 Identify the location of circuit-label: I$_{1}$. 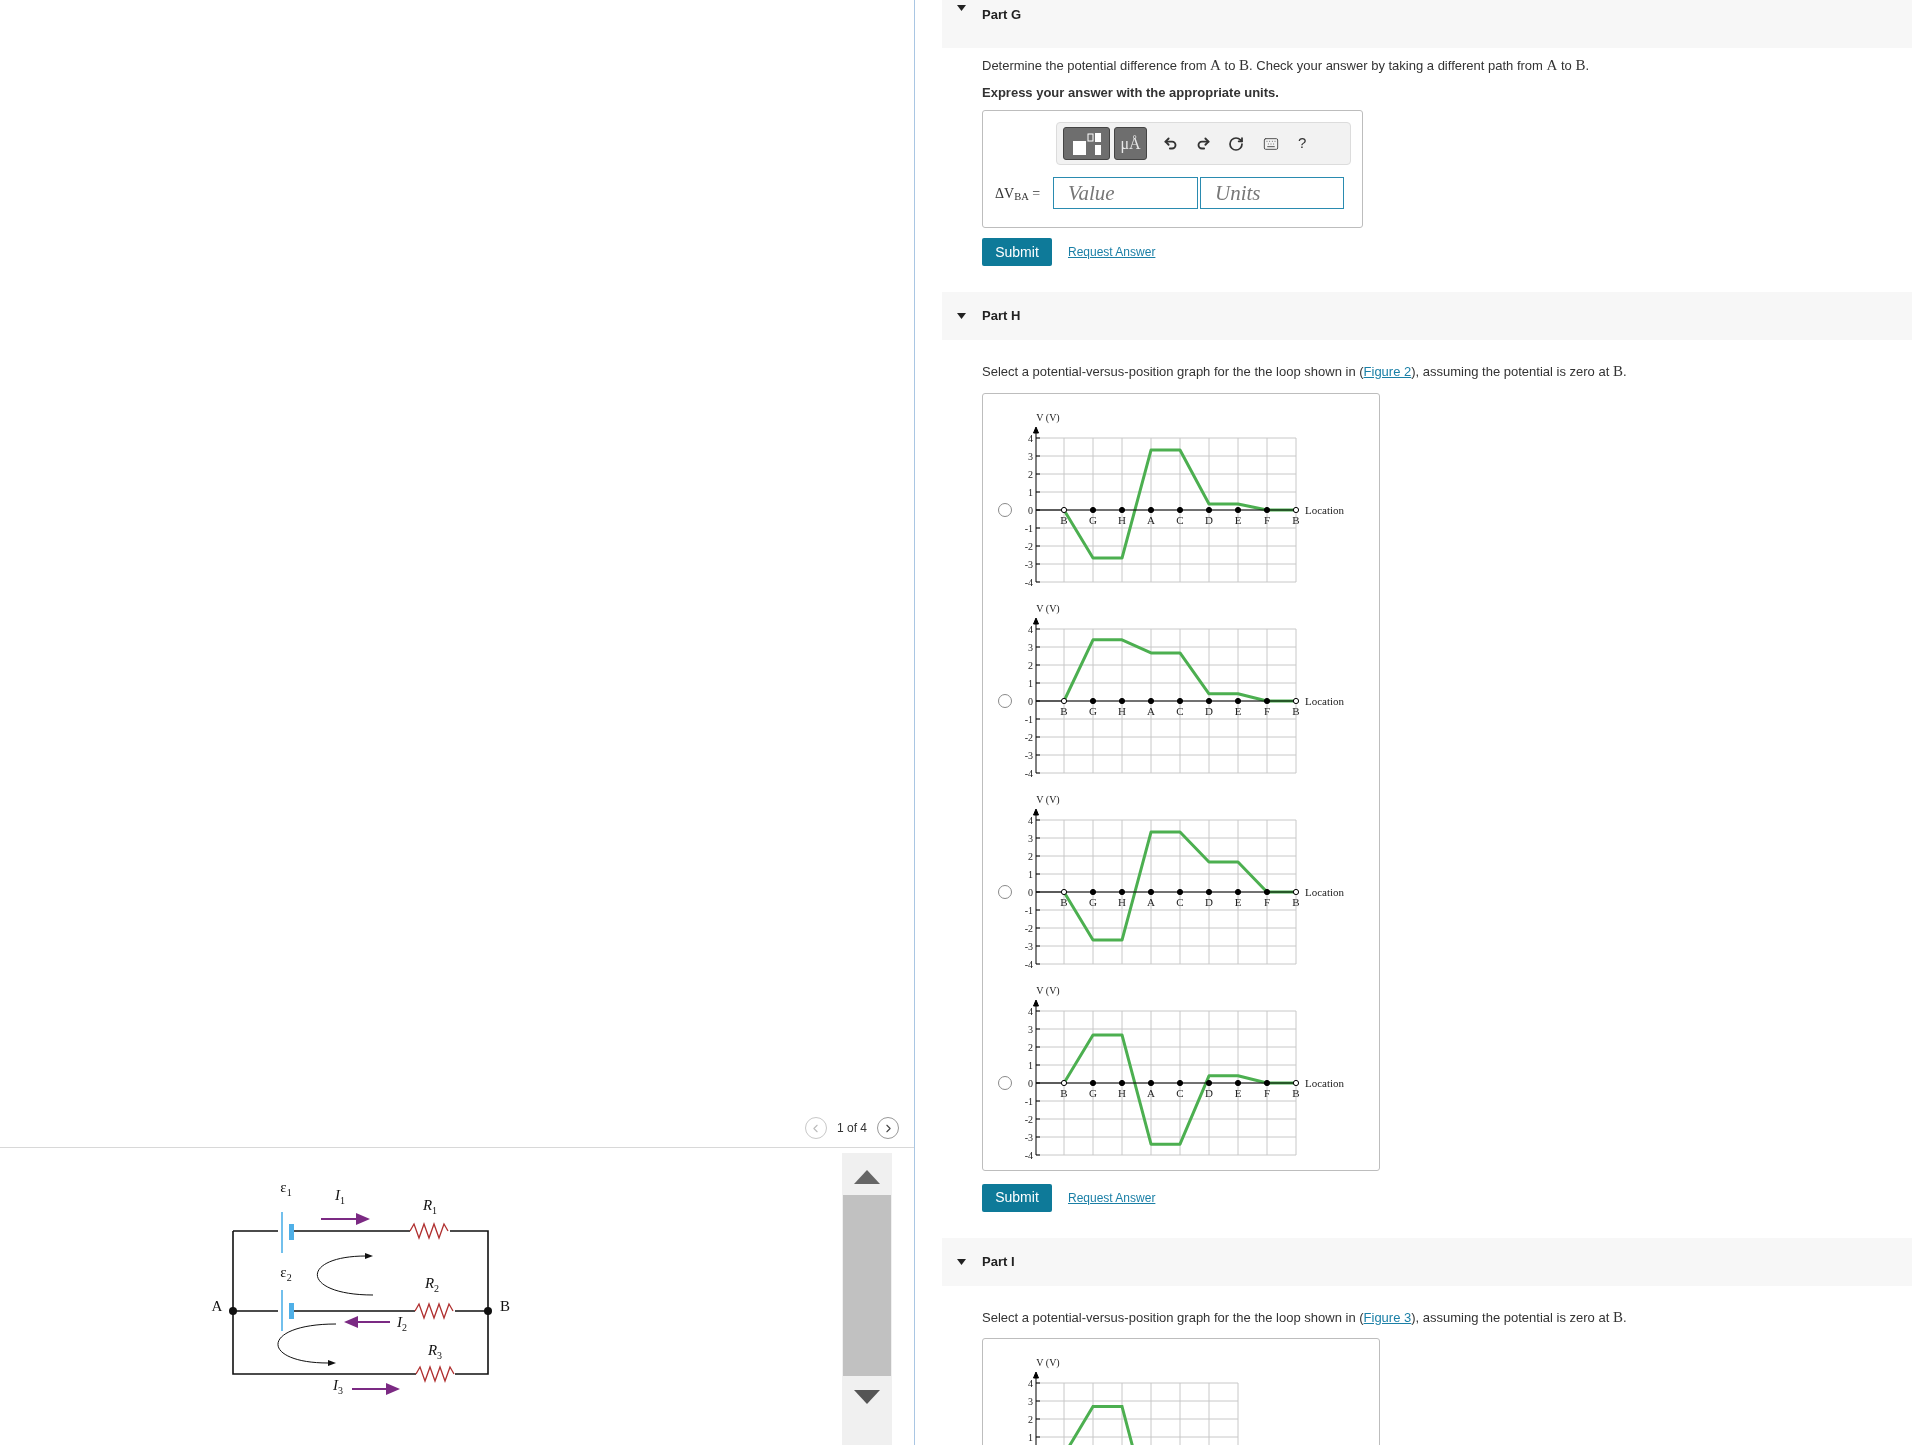
(340, 1196).